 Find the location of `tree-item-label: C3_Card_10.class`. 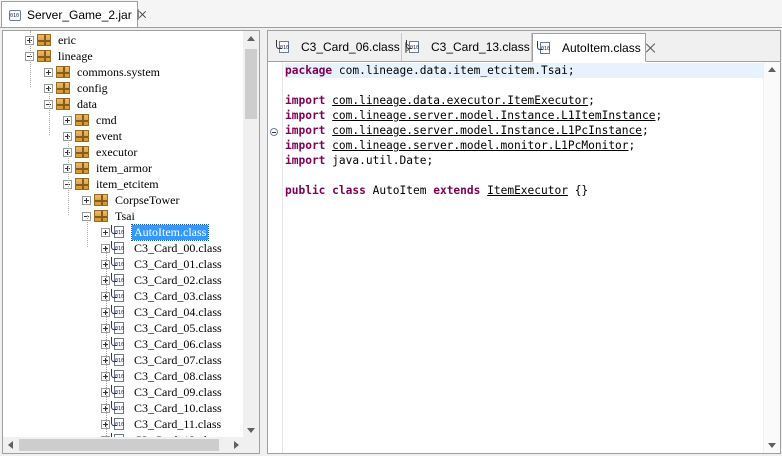

tree-item-label: C3_Card_10.class is located at coordinates (178, 407).